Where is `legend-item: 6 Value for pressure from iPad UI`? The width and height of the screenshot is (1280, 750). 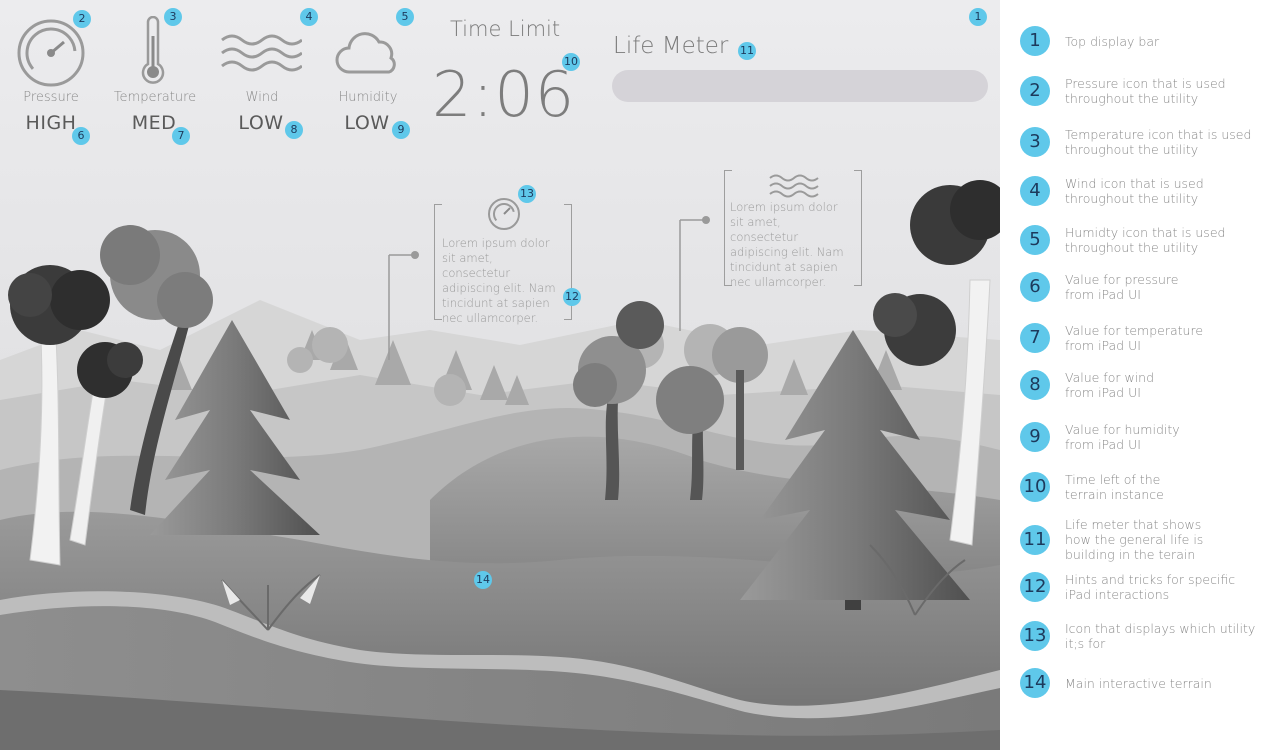
legend-item: 6 Value for pressure from iPad UI is located at coordinates (1142, 287).